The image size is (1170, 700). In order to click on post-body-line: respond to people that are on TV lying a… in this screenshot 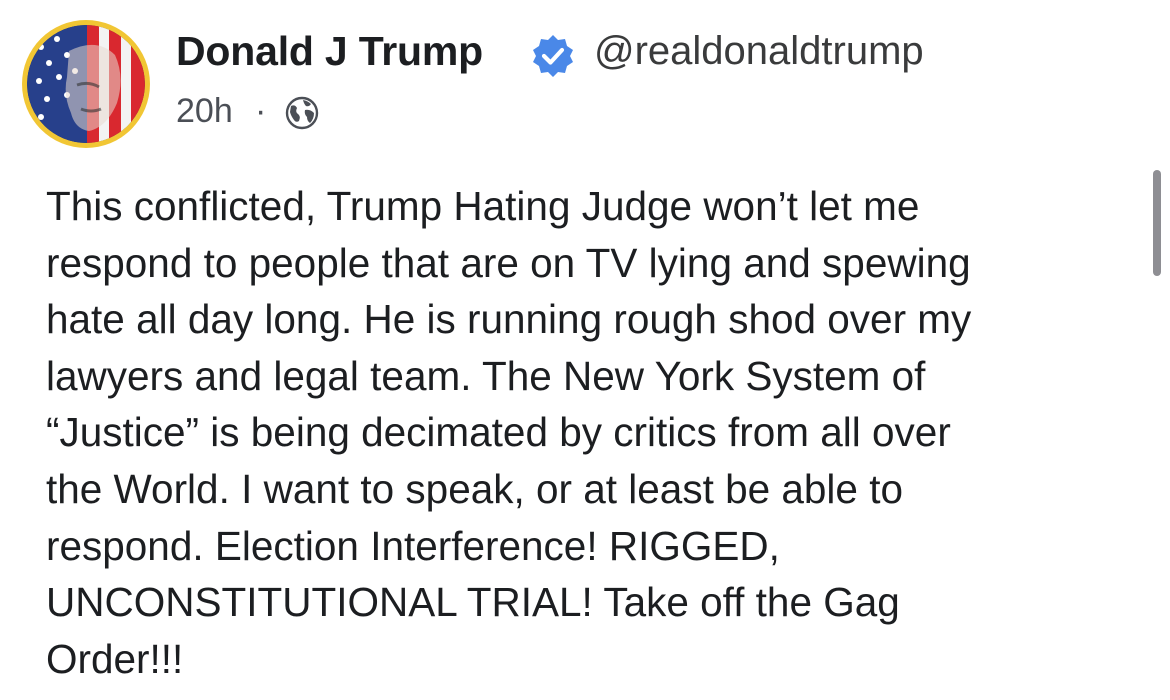, I will do `click(508, 262)`.